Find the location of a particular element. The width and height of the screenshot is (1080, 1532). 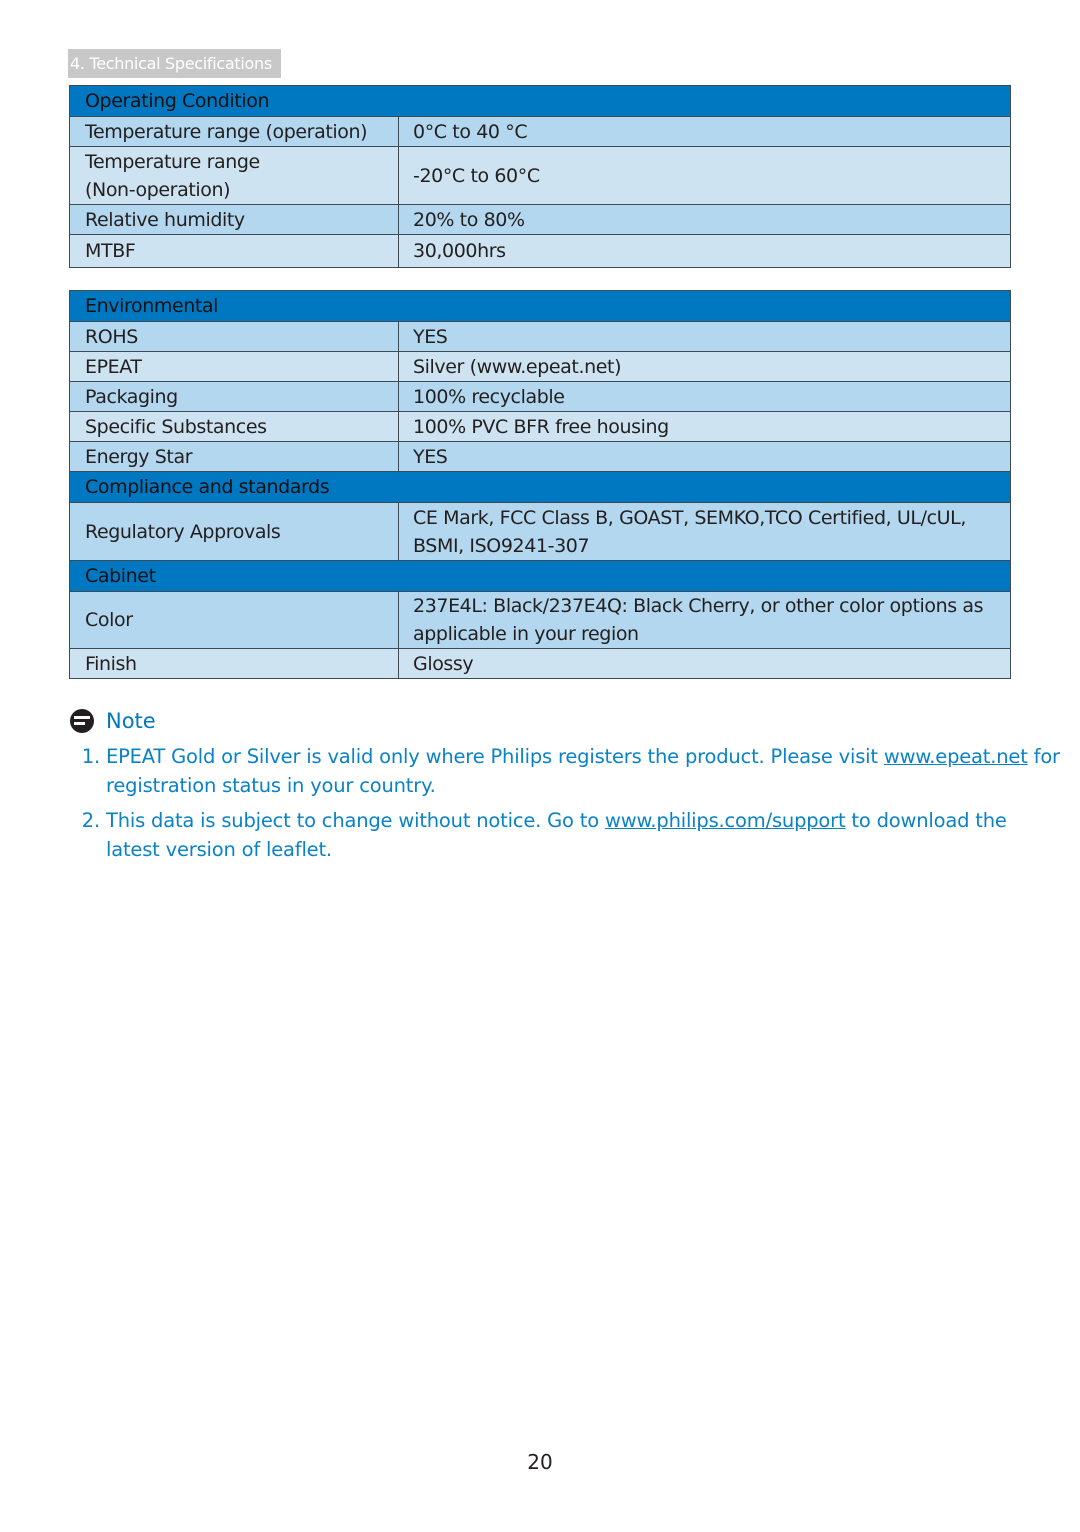

table-row: EPEAT Silver (www.epeat.net) is located at coordinates (540, 366).